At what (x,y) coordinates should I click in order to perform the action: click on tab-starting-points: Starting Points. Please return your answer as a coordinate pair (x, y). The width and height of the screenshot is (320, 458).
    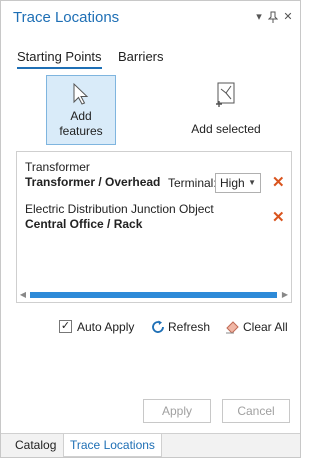
    Looking at the image, I should click on (59, 59).